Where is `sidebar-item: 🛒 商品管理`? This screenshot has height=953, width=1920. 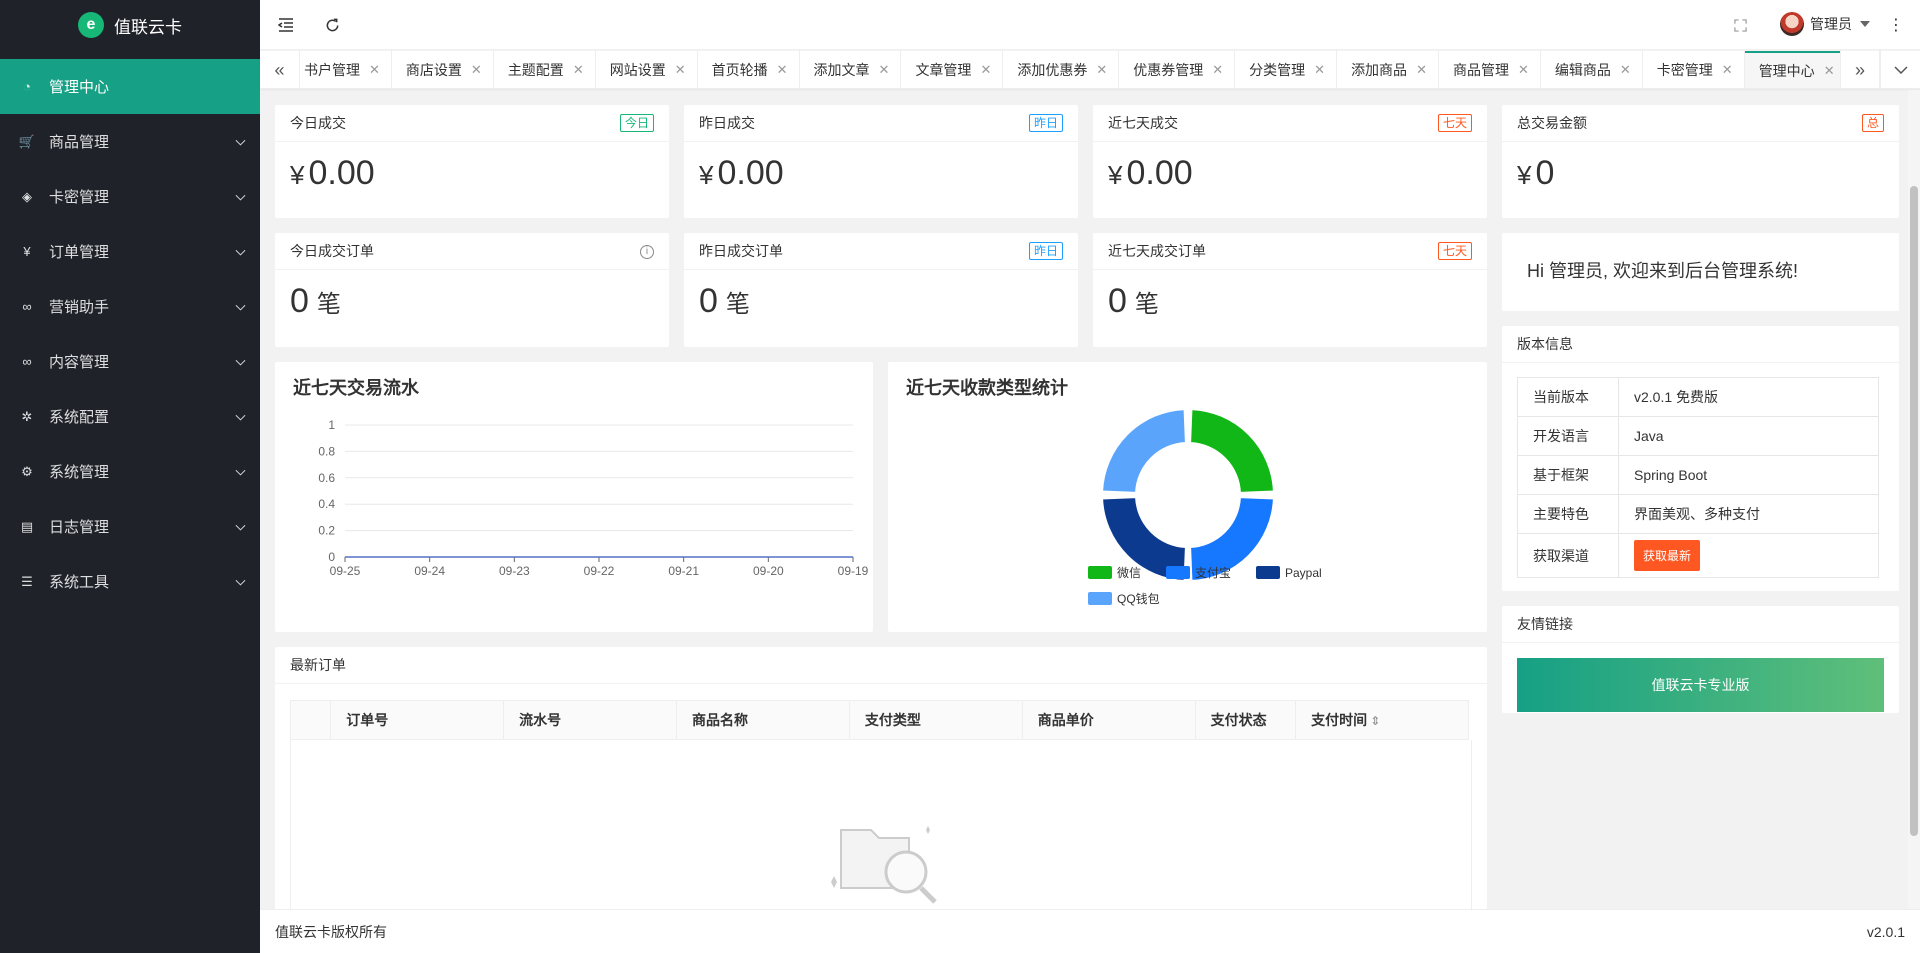
sidebar-item: 🛒 商品管理 is located at coordinates (130, 141).